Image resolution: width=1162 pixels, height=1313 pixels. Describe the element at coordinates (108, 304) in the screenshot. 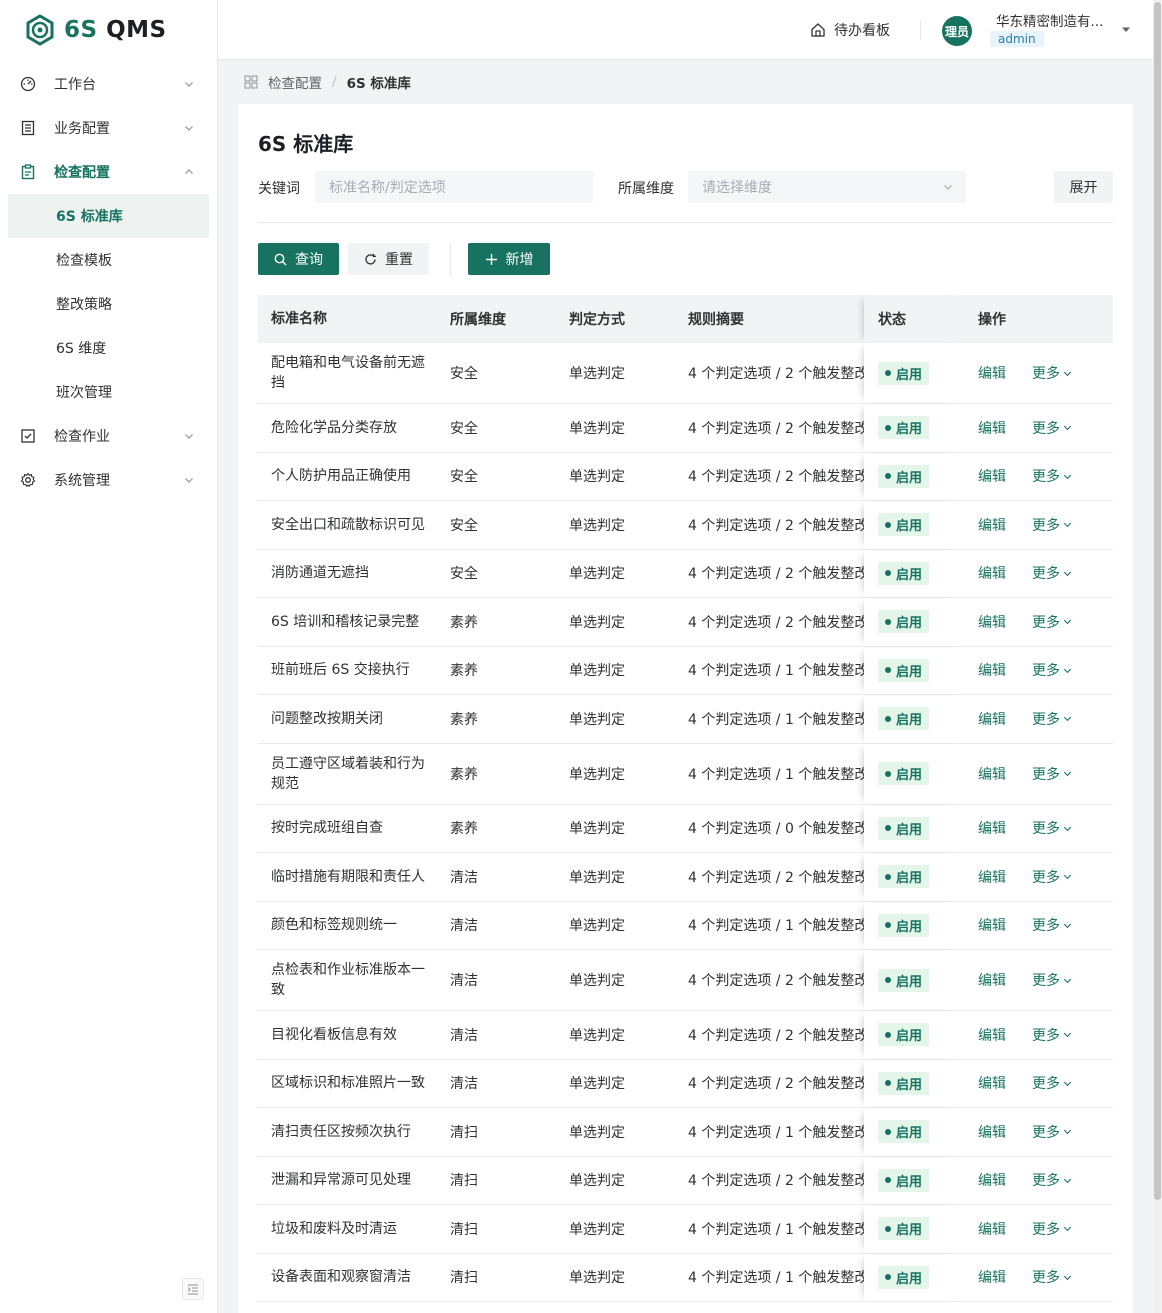

I see `submenu-rectification-strategy: 整改策略` at that location.